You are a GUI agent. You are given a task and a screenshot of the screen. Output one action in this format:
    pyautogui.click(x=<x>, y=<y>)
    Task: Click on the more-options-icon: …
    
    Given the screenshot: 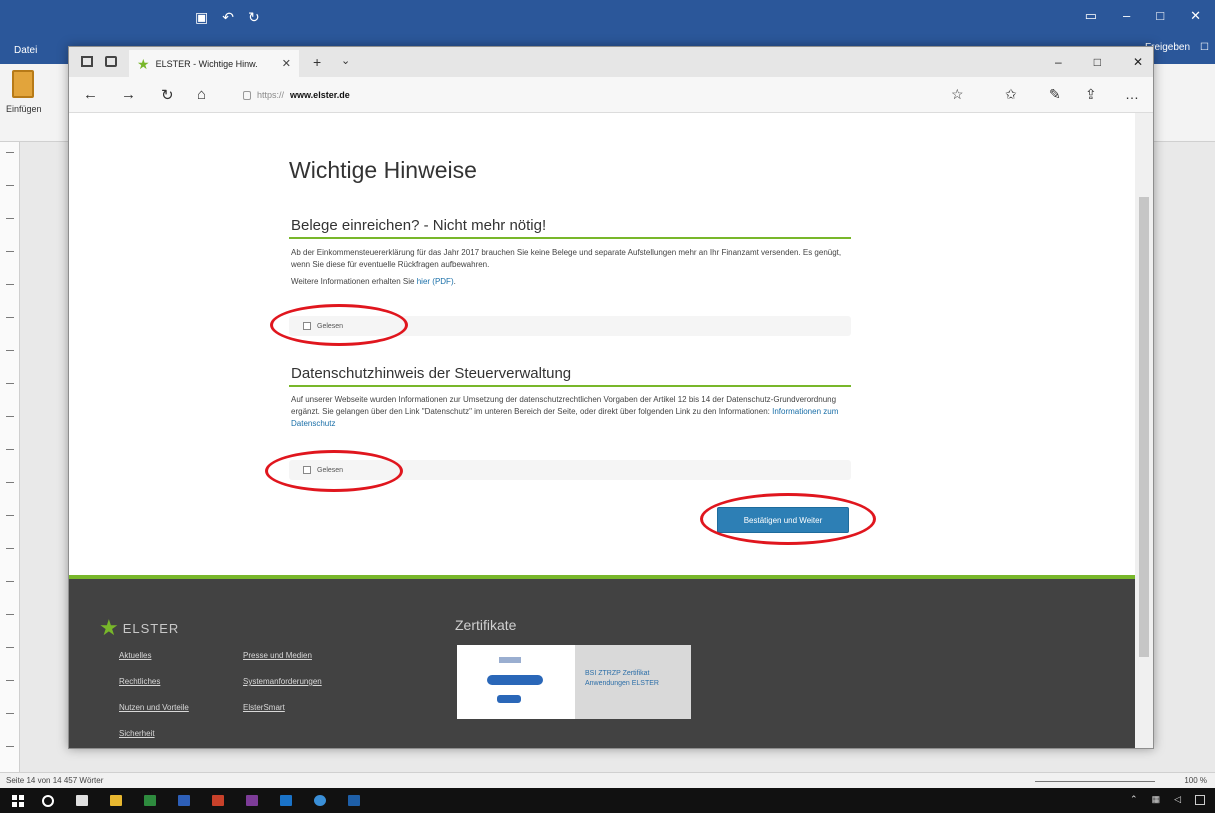 What is the action you would take?
    pyautogui.click(x=1132, y=94)
    